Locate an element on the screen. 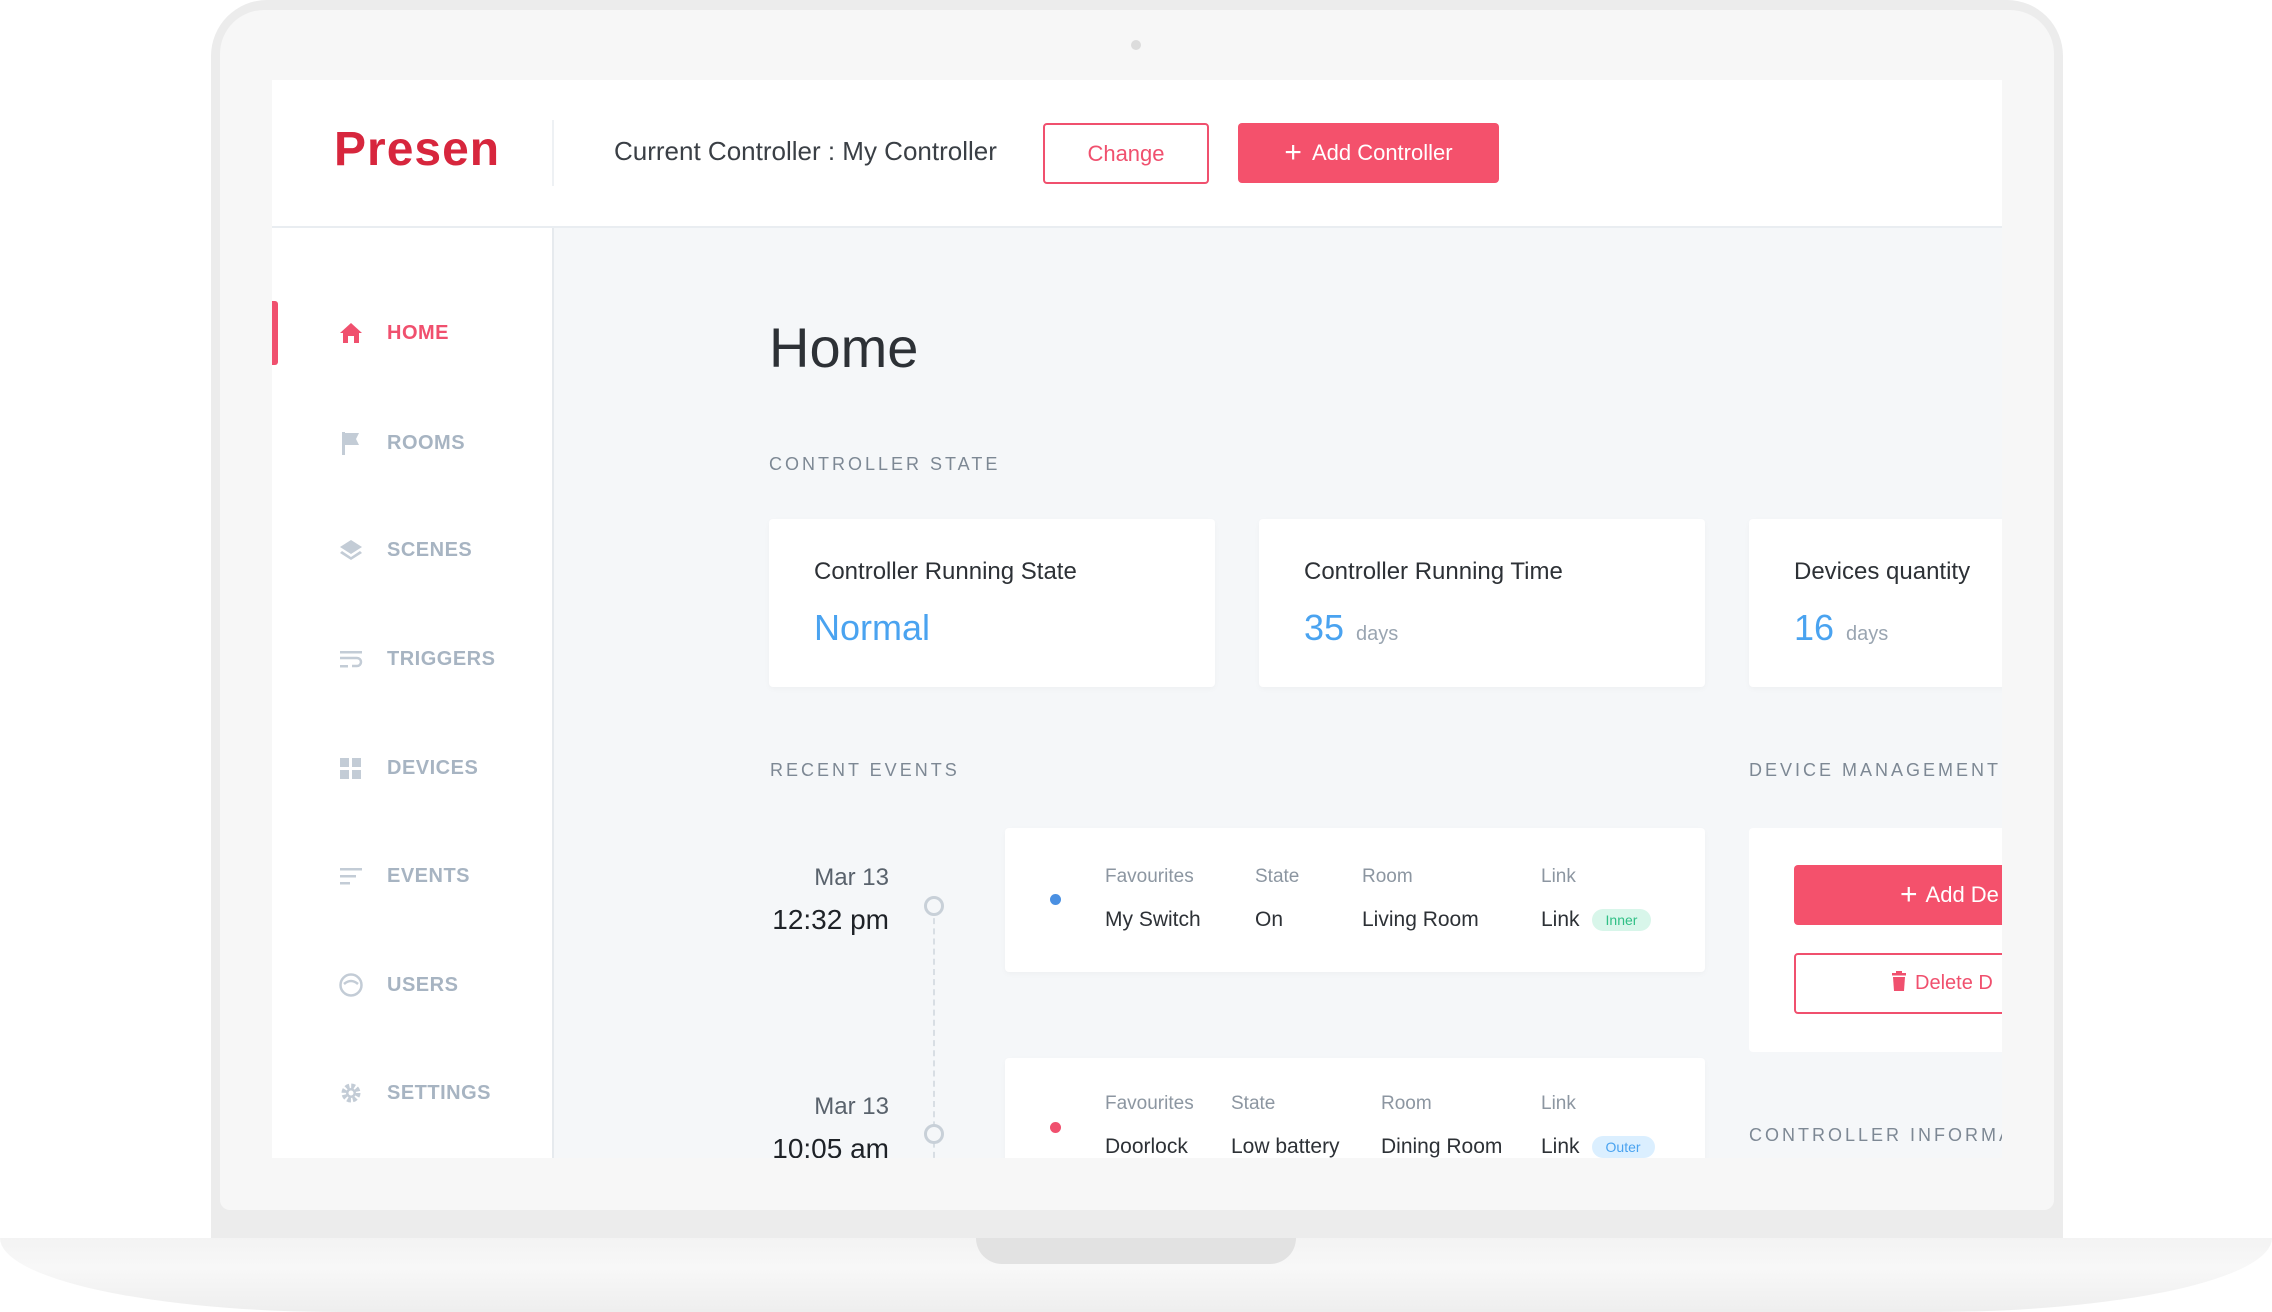 This screenshot has width=2272, height=1312. delete-device-button: Delete D is located at coordinates (1898, 983).